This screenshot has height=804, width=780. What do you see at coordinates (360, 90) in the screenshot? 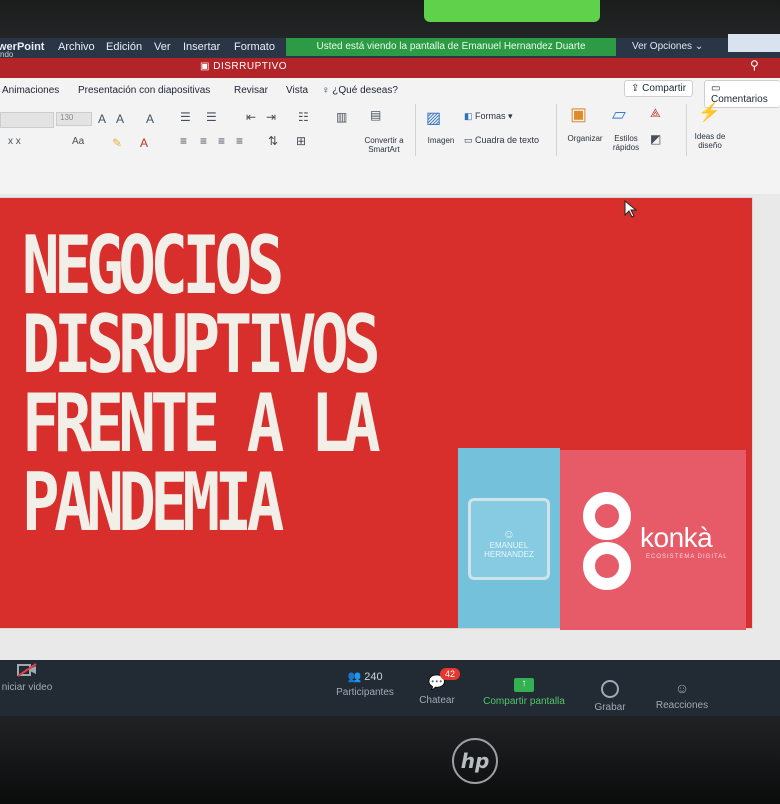
I see `tell-me-search: ♀ ¿Qué deseas?` at bounding box center [360, 90].